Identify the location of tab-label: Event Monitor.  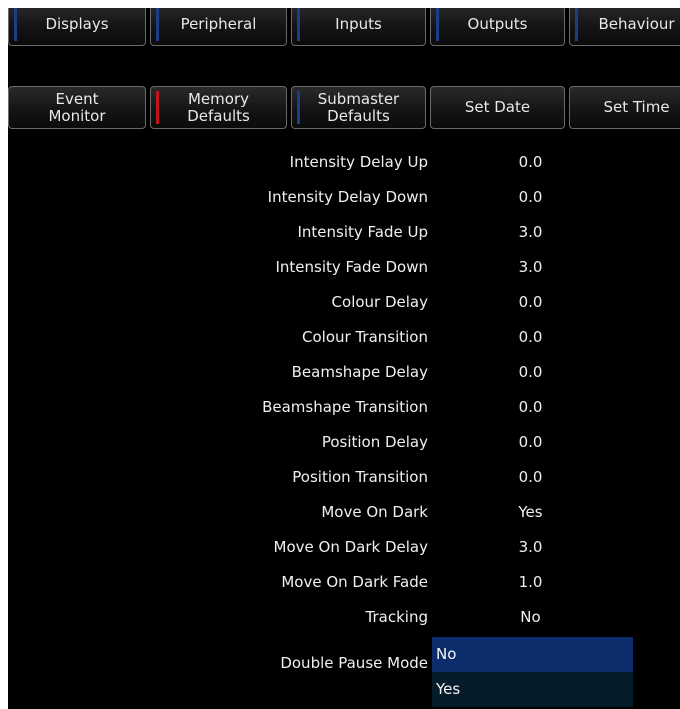
(77, 107).